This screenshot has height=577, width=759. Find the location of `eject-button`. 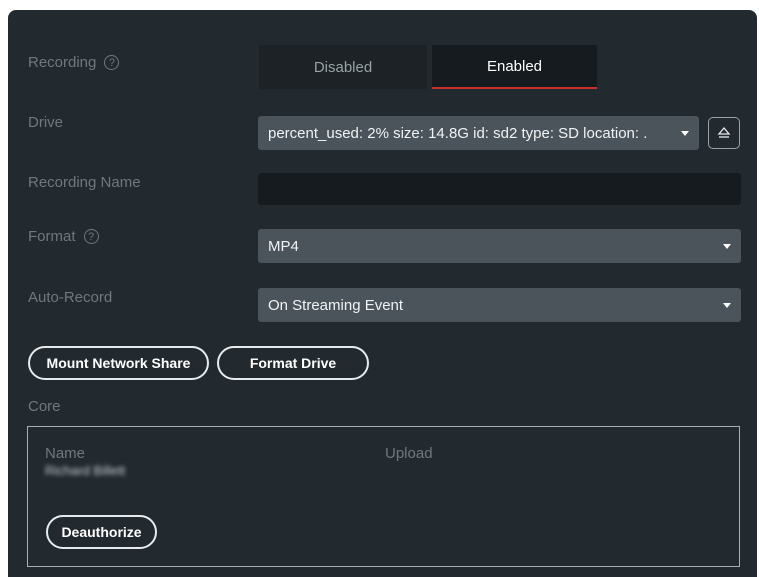

eject-button is located at coordinates (724, 133).